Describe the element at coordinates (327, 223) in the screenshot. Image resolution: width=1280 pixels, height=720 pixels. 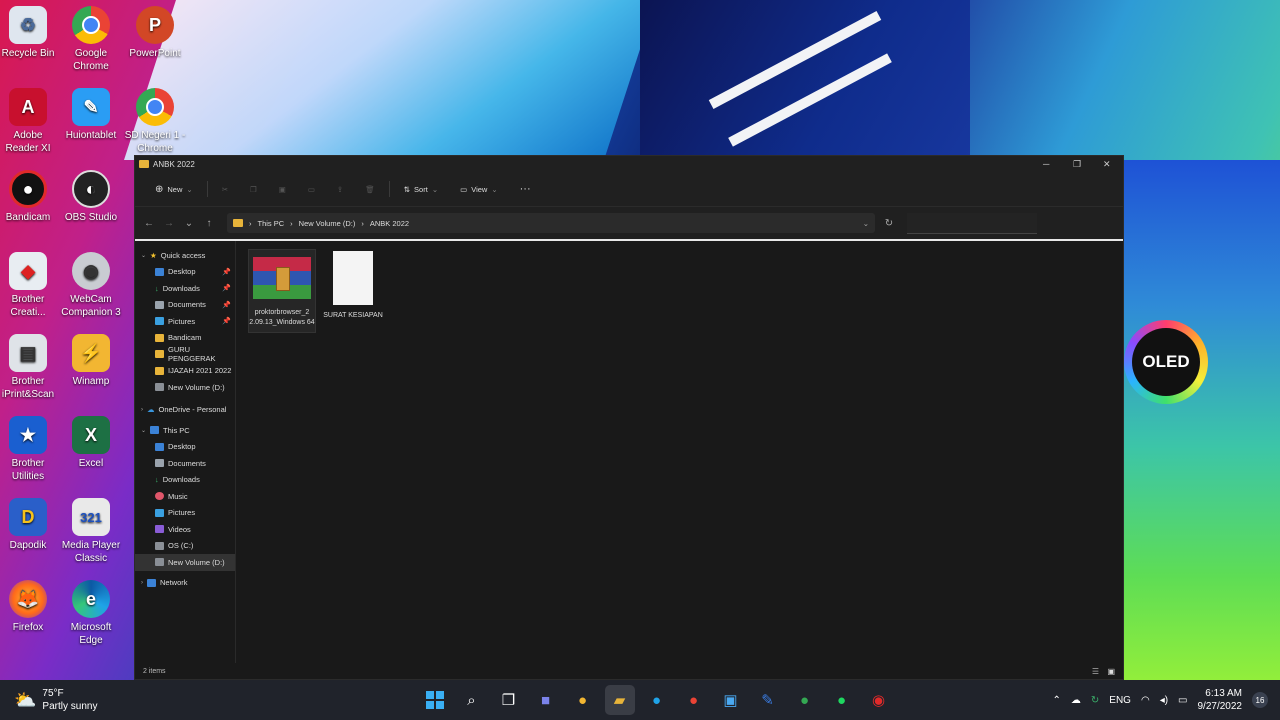
I see `breadcrumb-new-volume: New Volume (D:)` at that location.